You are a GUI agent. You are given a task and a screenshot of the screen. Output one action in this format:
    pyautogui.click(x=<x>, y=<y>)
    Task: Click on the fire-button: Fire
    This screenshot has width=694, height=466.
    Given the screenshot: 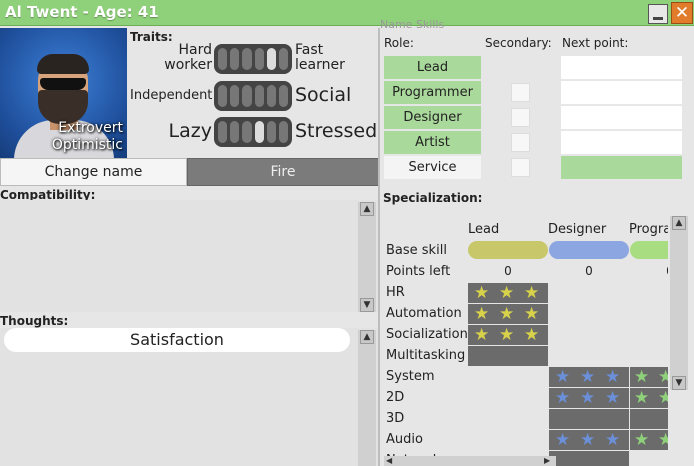 What is the action you would take?
    pyautogui.click(x=283, y=172)
    